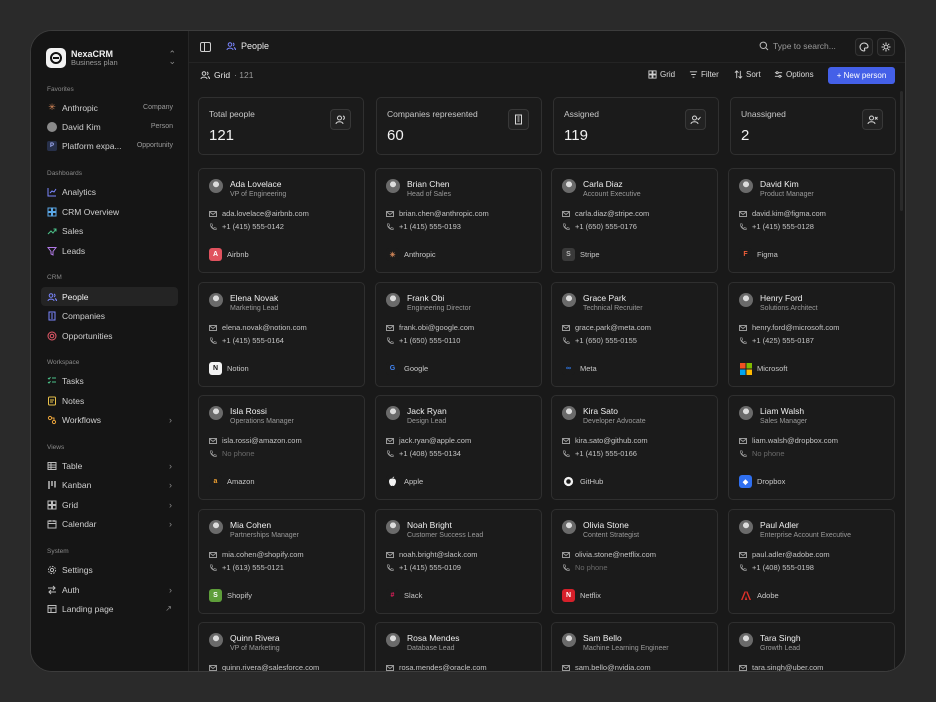 The width and height of the screenshot is (936, 702). I want to click on filter-button: Filter, so click(704, 74).